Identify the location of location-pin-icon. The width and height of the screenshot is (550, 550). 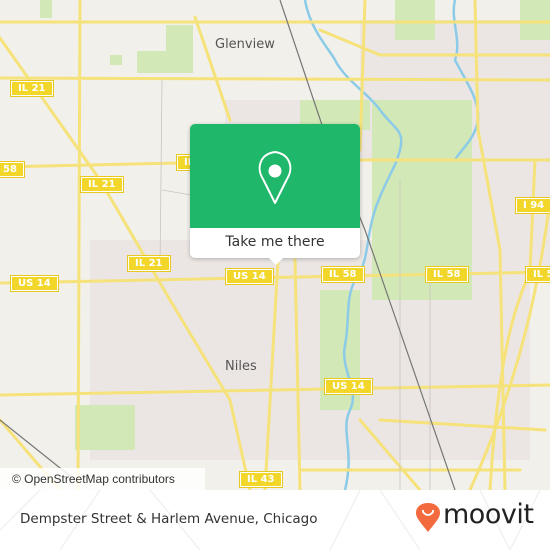
(275, 177).